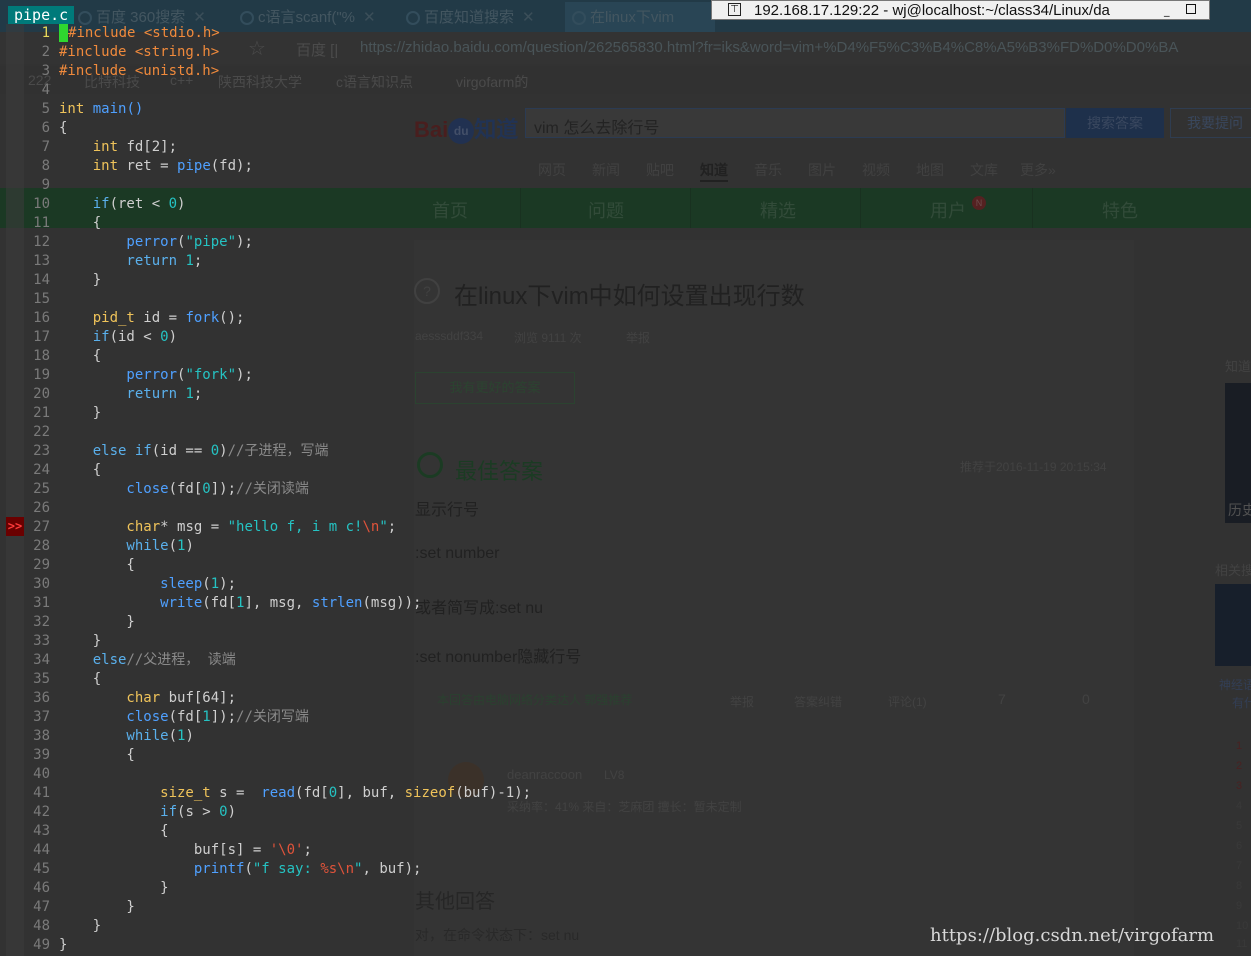 The height and width of the screenshot is (956, 1251). What do you see at coordinates (45, 147) in the screenshot?
I see `line-number: 7` at bounding box center [45, 147].